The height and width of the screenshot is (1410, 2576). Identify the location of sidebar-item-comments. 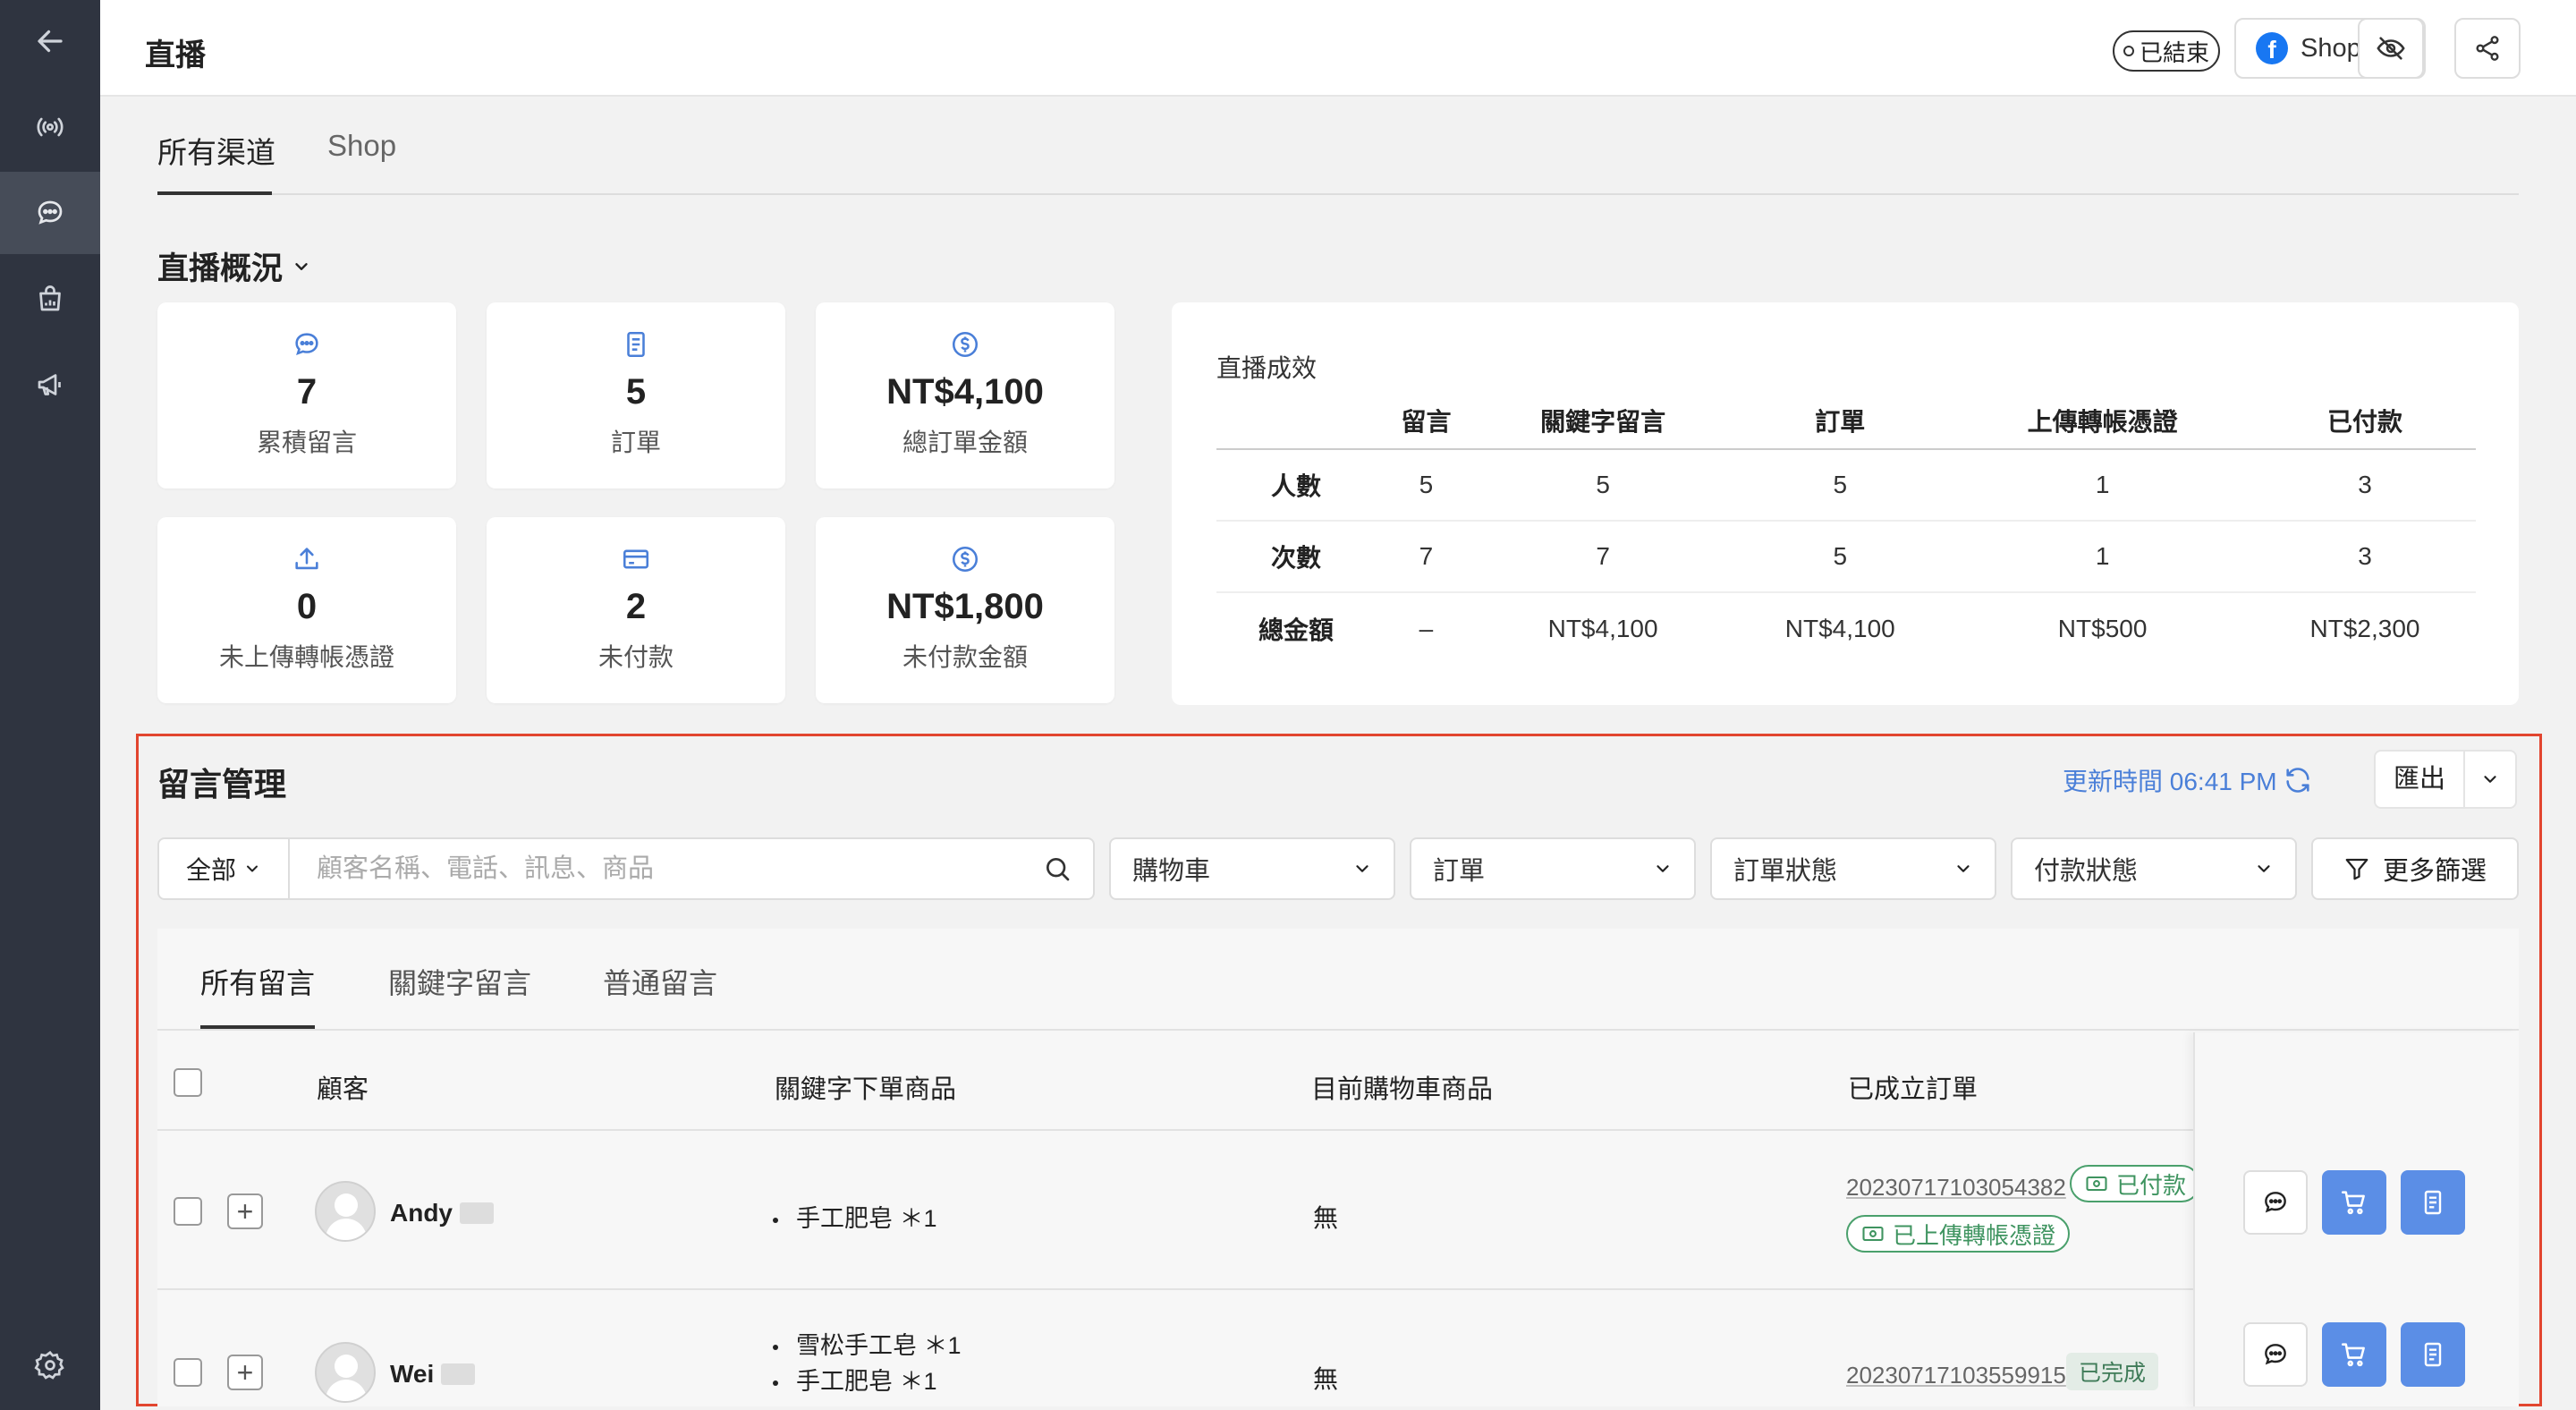
(50, 213).